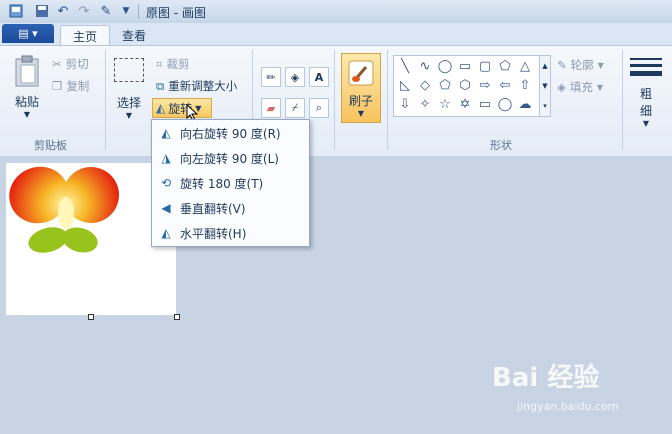 Image resolution: width=672 pixels, height=434 pixels. What do you see at coordinates (646, 123) in the screenshot?
I see `size-dropdown-icon: ▼` at bounding box center [646, 123].